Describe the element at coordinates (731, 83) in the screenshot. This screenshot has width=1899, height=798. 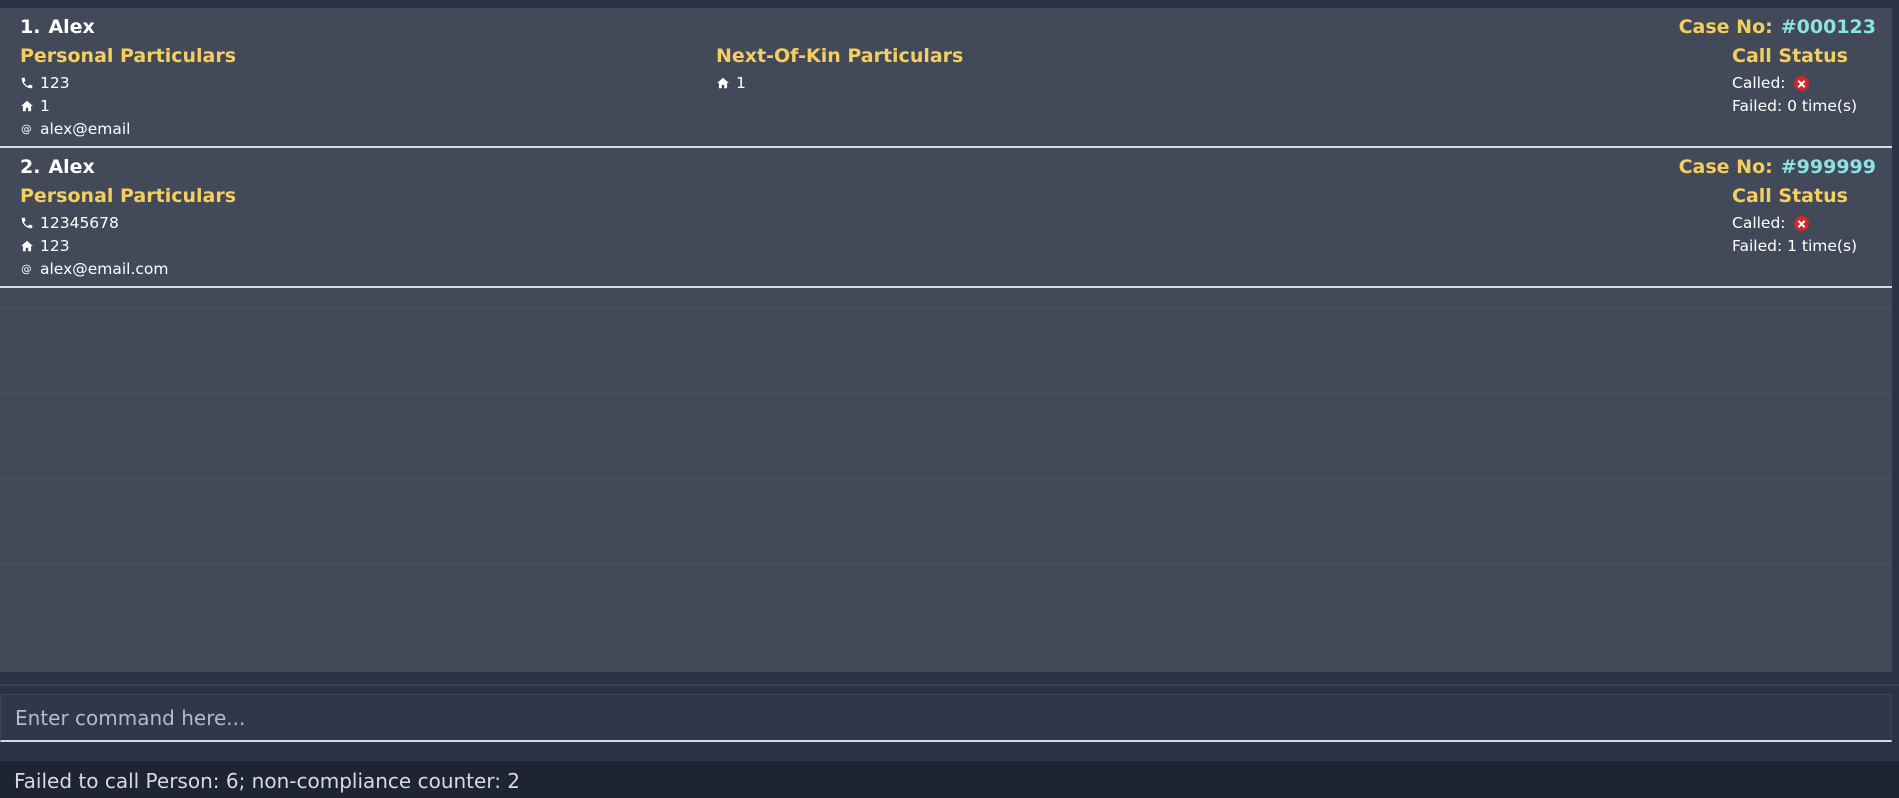
I see `nok-address-field: 1` at that location.